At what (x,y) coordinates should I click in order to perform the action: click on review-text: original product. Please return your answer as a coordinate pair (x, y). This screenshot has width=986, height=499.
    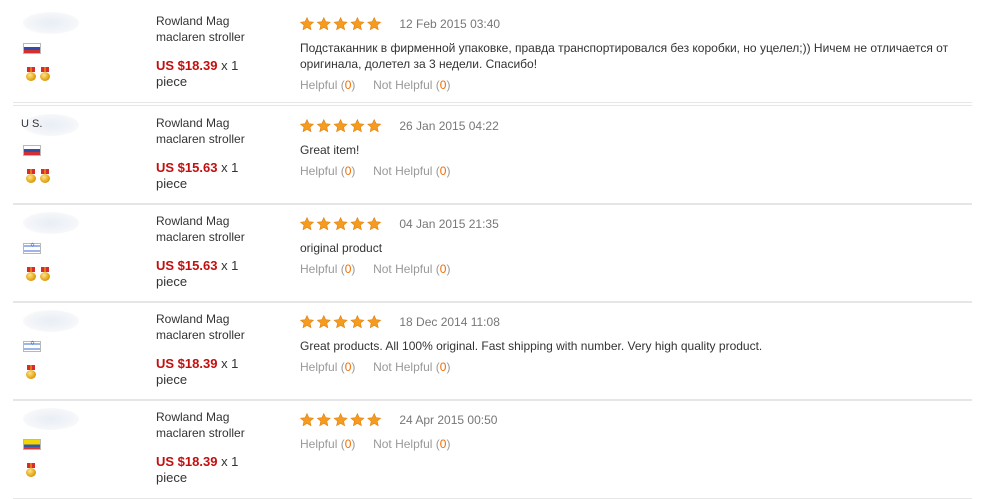
    Looking at the image, I should click on (341, 247).